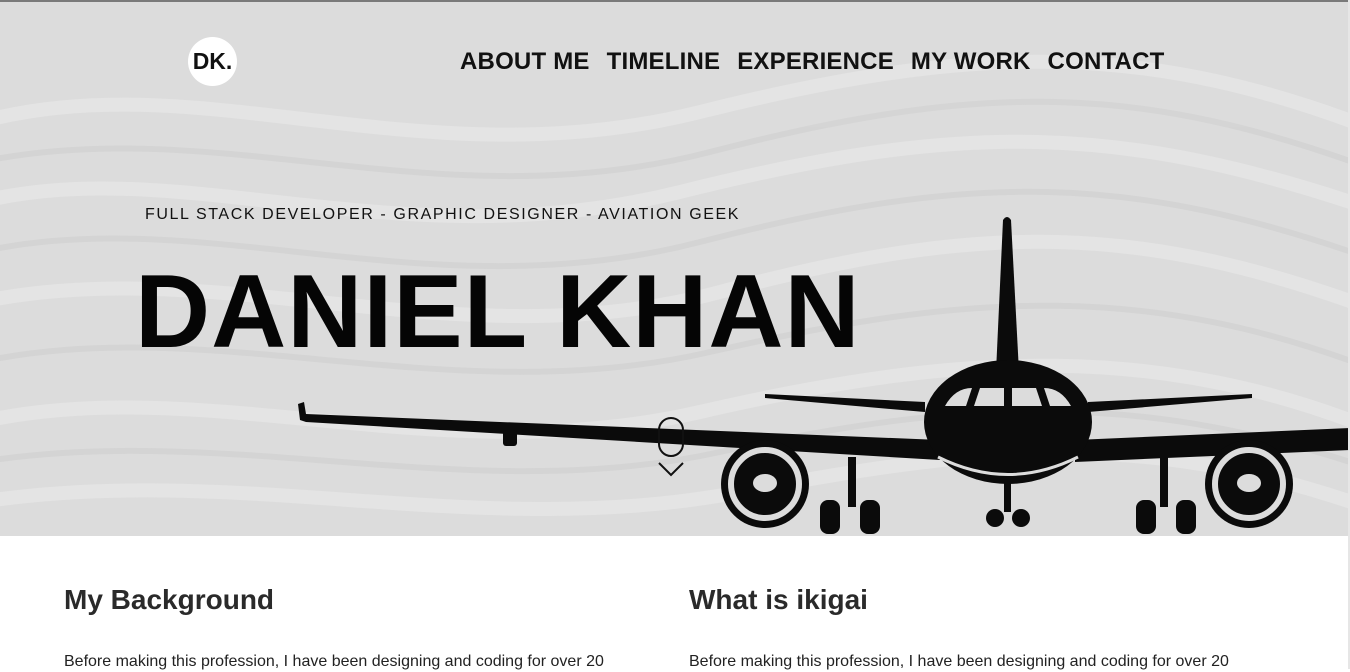  I want to click on logo: DK., so click(212, 61).